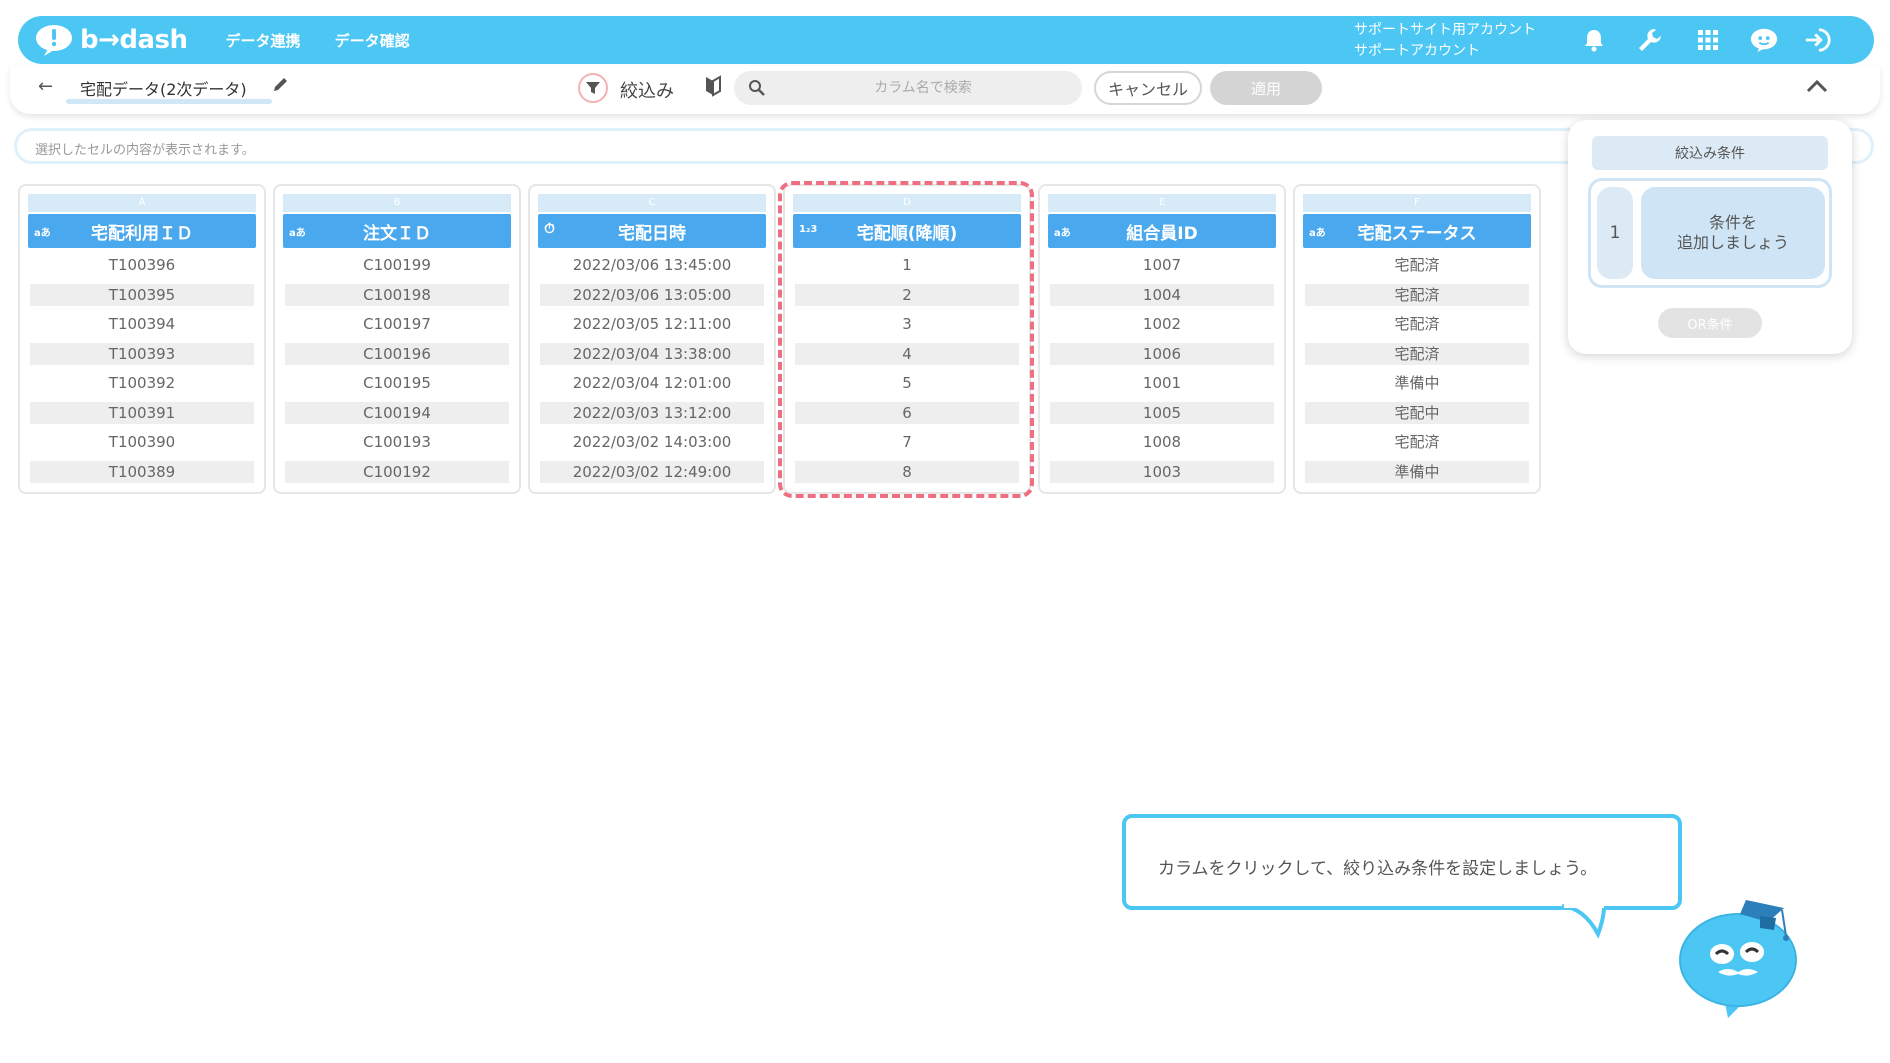 Image resolution: width=1890 pixels, height=1063 pixels. Describe the element at coordinates (593, 88) in the screenshot. I see `filter-icon` at that location.